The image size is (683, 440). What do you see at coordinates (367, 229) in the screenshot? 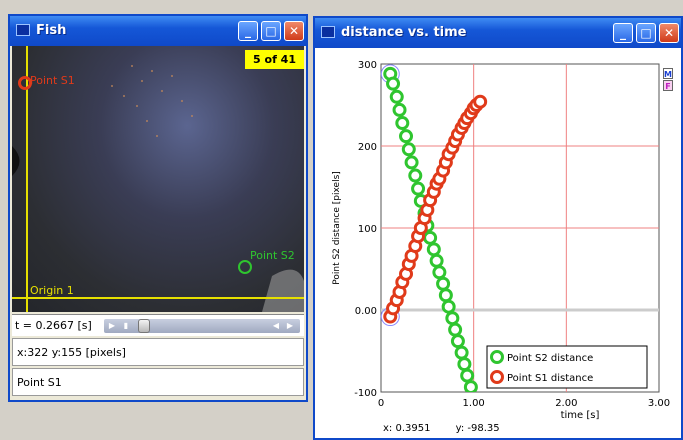
I see `y-tick-label: 100` at bounding box center [367, 229].